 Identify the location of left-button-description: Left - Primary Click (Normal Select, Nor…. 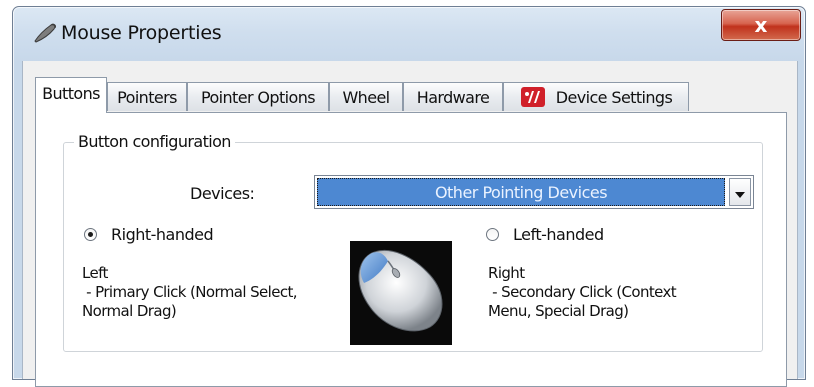
(190, 292).